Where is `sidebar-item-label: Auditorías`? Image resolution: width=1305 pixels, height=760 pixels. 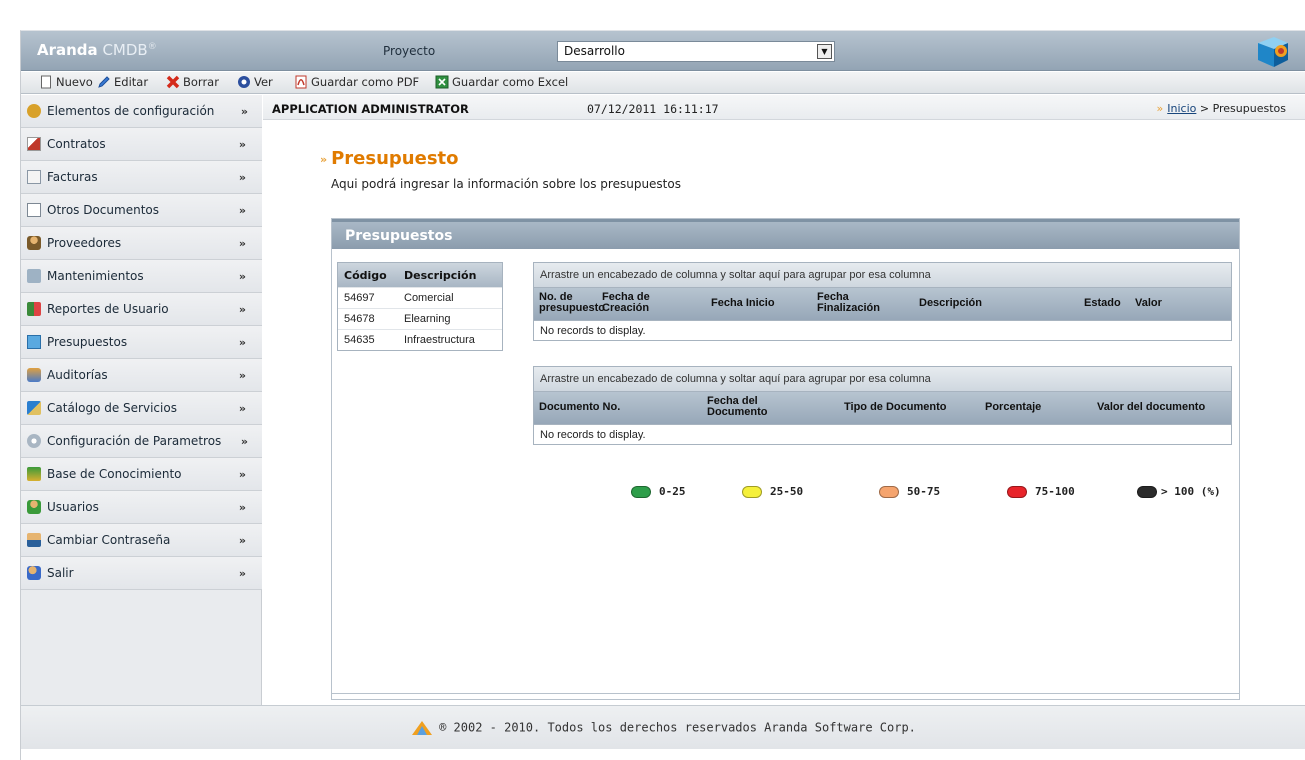
sidebar-item-label: Auditorías is located at coordinates (77, 375).